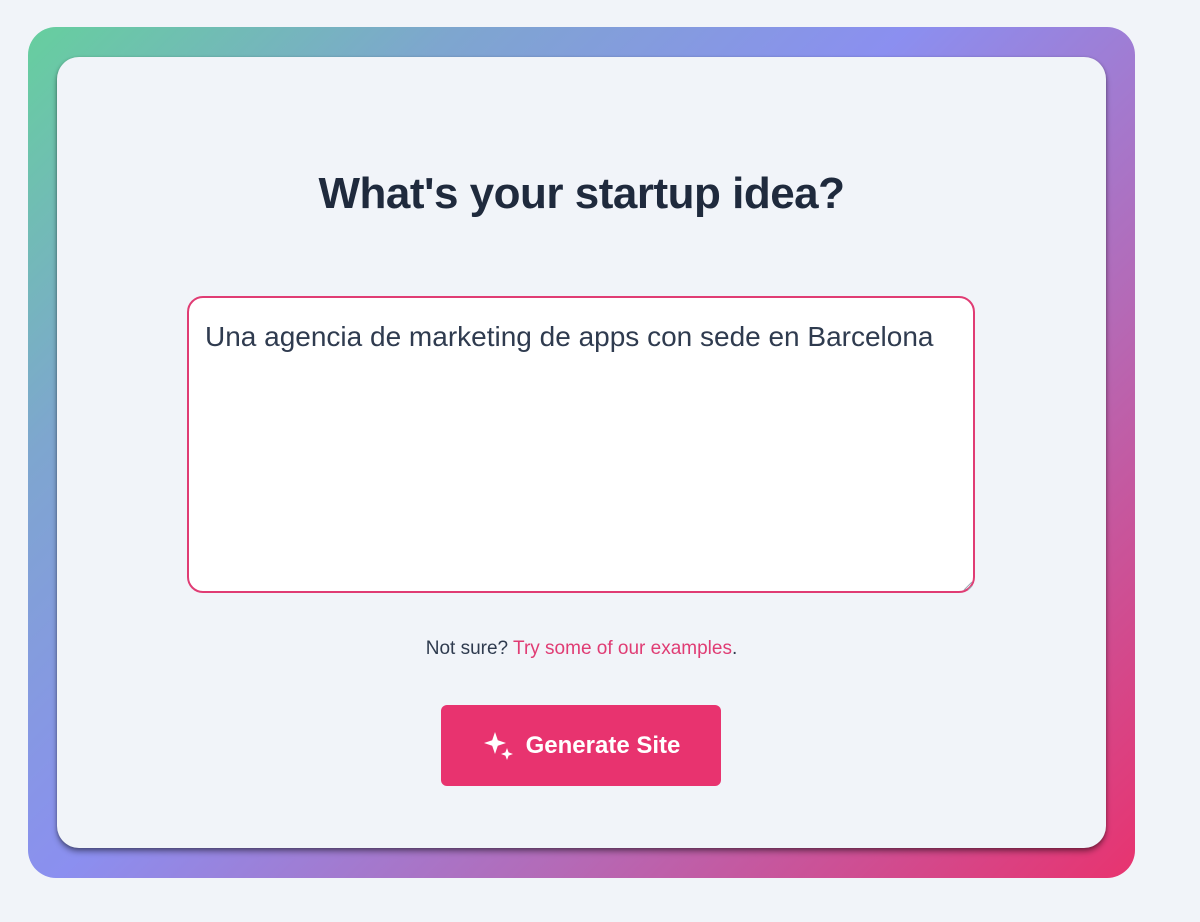 The image size is (1200, 922). I want to click on hint-suffix: ., so click(734, 648).